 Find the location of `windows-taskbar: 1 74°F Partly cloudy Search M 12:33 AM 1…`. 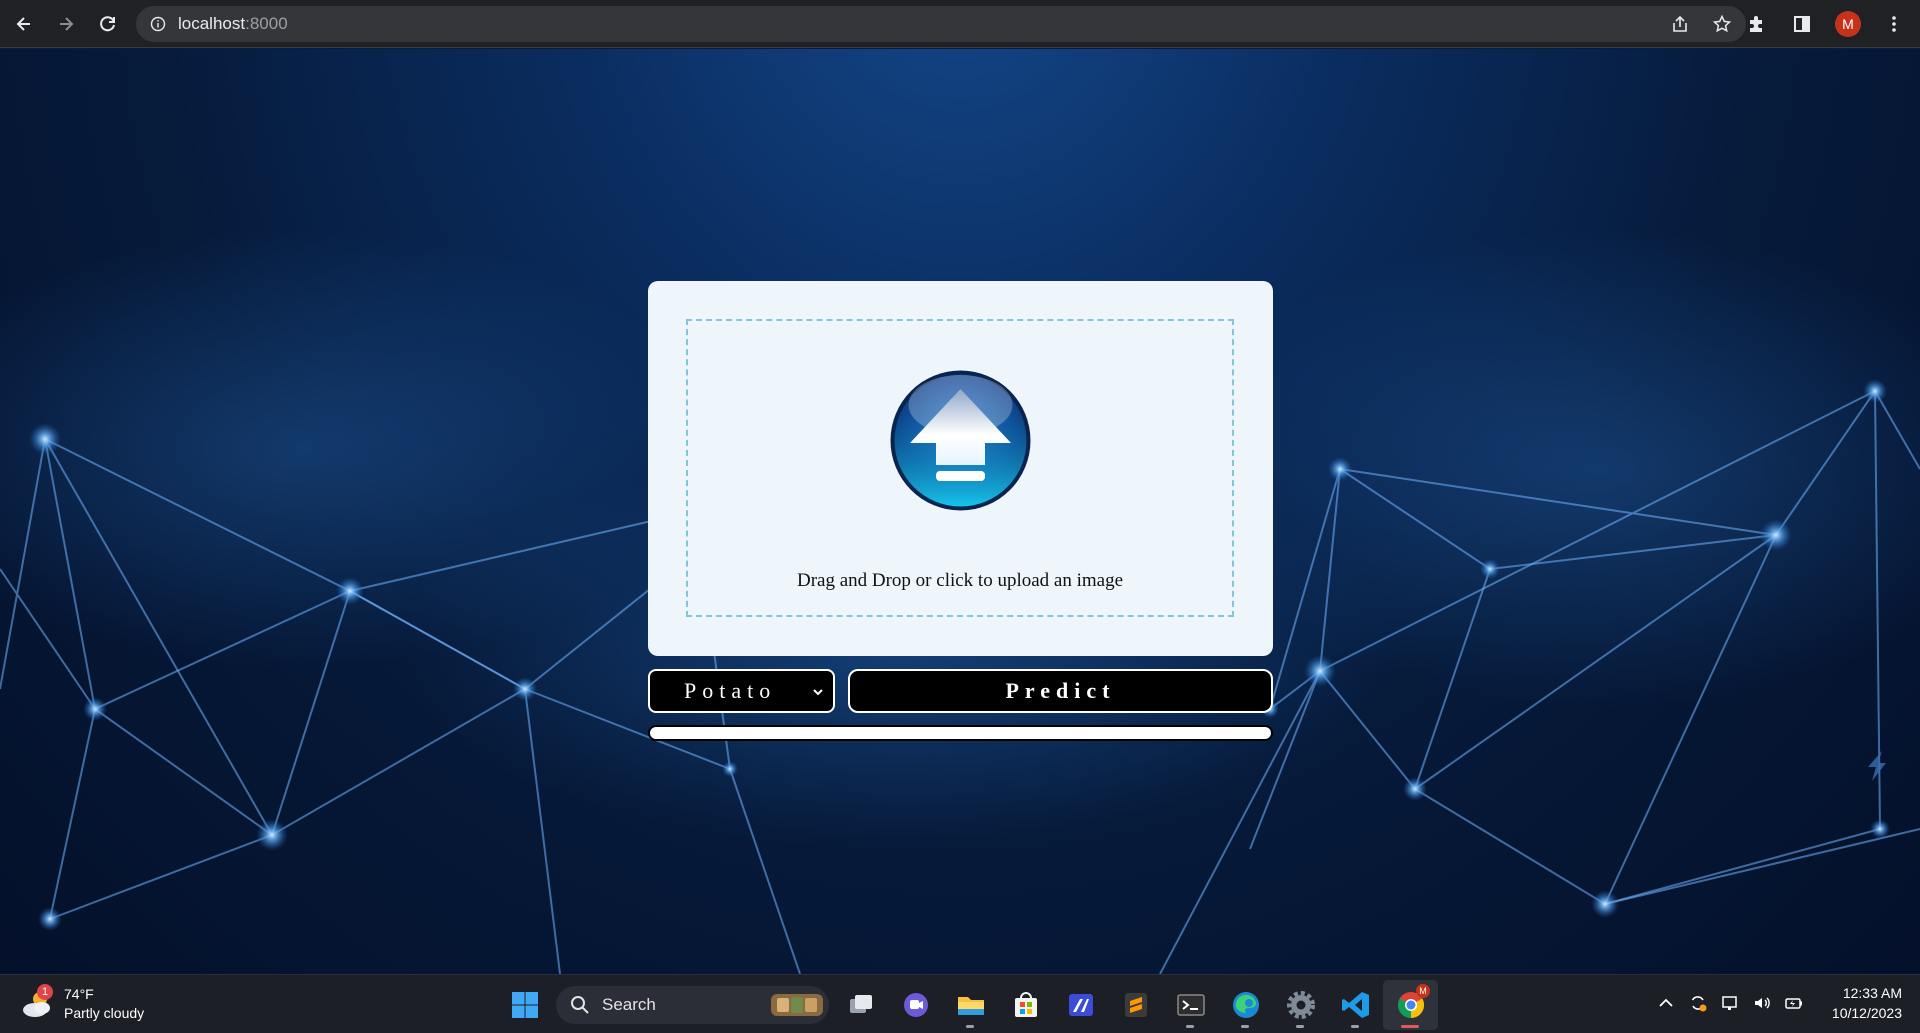

windows-taskbar: 1 74°F Partly cloudy Search M 12:33 AM 1… is located at coordinates (960, 1003).